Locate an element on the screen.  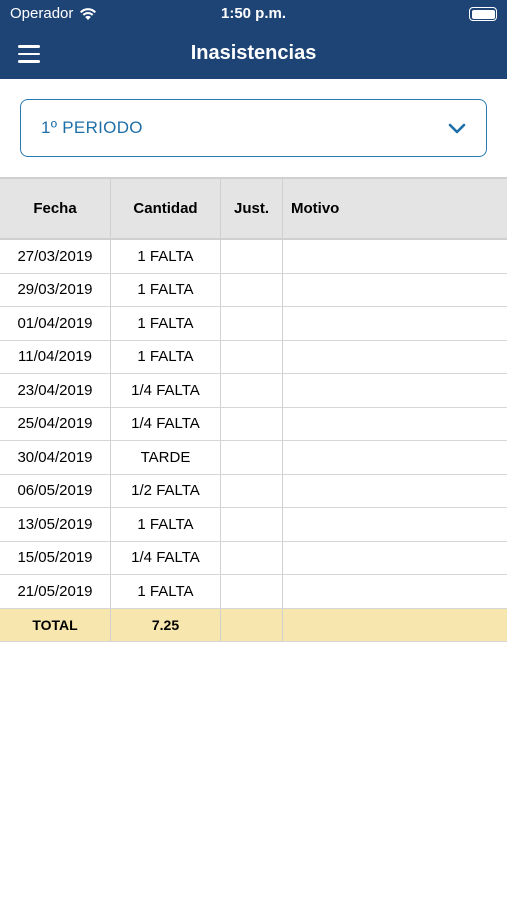
table-row: 23/04/2019 1/4 FALTA is located at coordinates (253, 391).